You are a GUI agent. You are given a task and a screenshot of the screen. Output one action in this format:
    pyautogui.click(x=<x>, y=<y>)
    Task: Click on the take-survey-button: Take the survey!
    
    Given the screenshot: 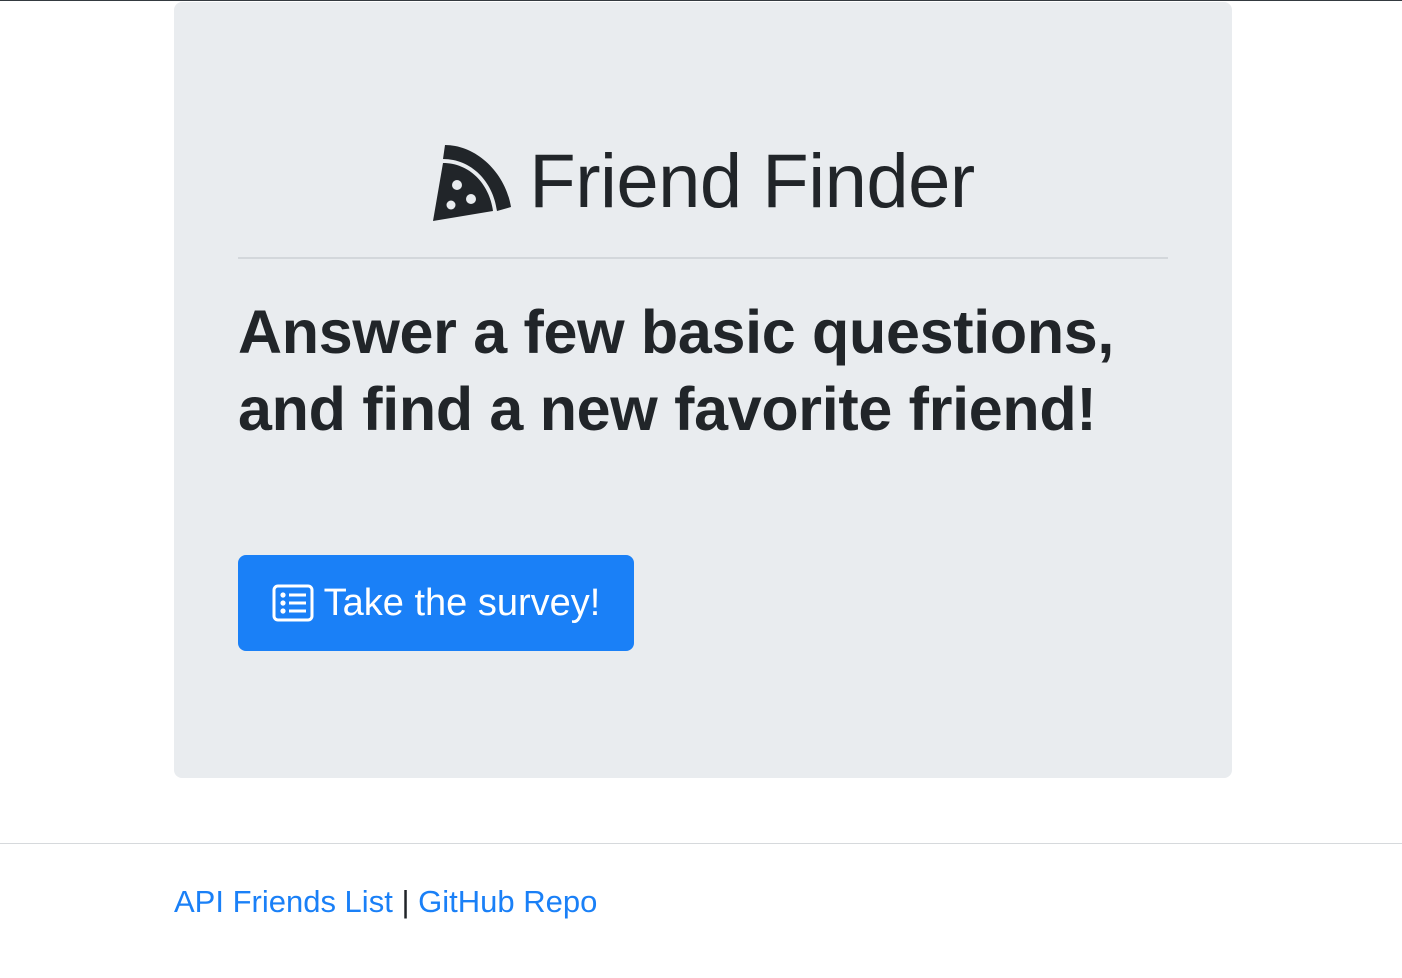 What is the action you would take?
    pyautogui.click(x=436, y=603)
    